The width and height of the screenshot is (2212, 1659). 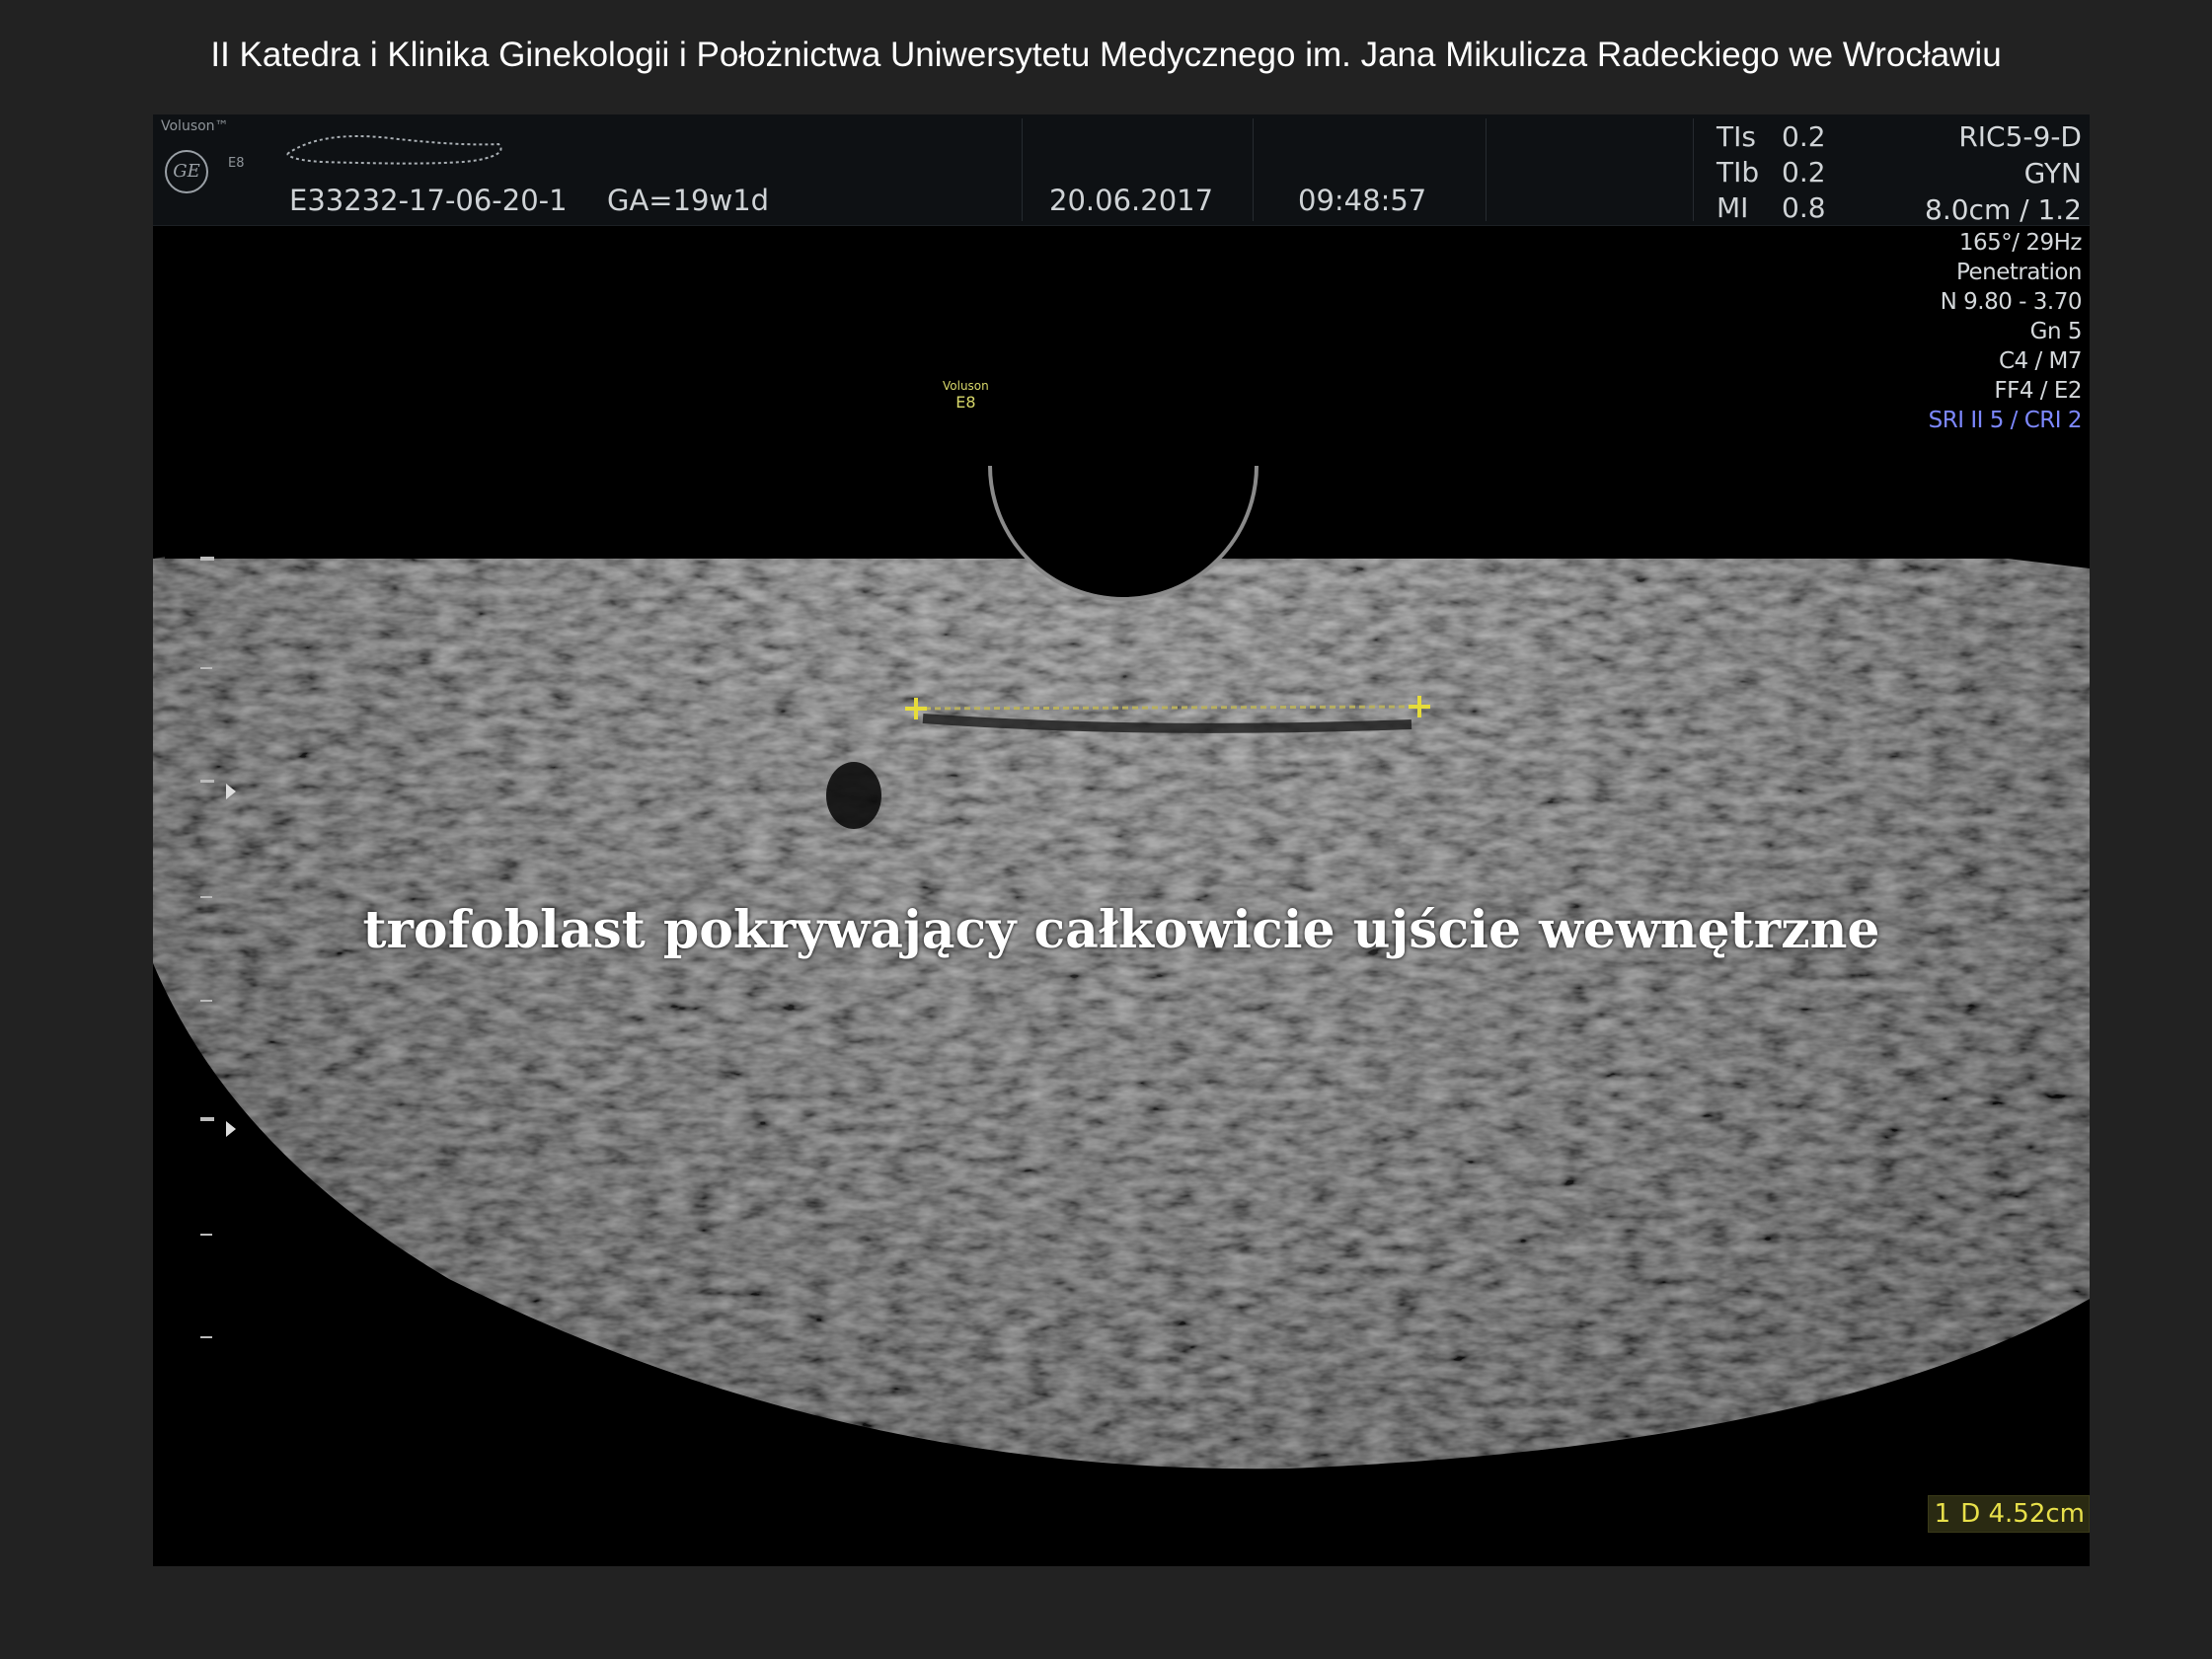 What do you see at coordinates (2056, 331) in the screenshot?
I see `gain-setting: Gn 5` at bounding box center [2056, 331].